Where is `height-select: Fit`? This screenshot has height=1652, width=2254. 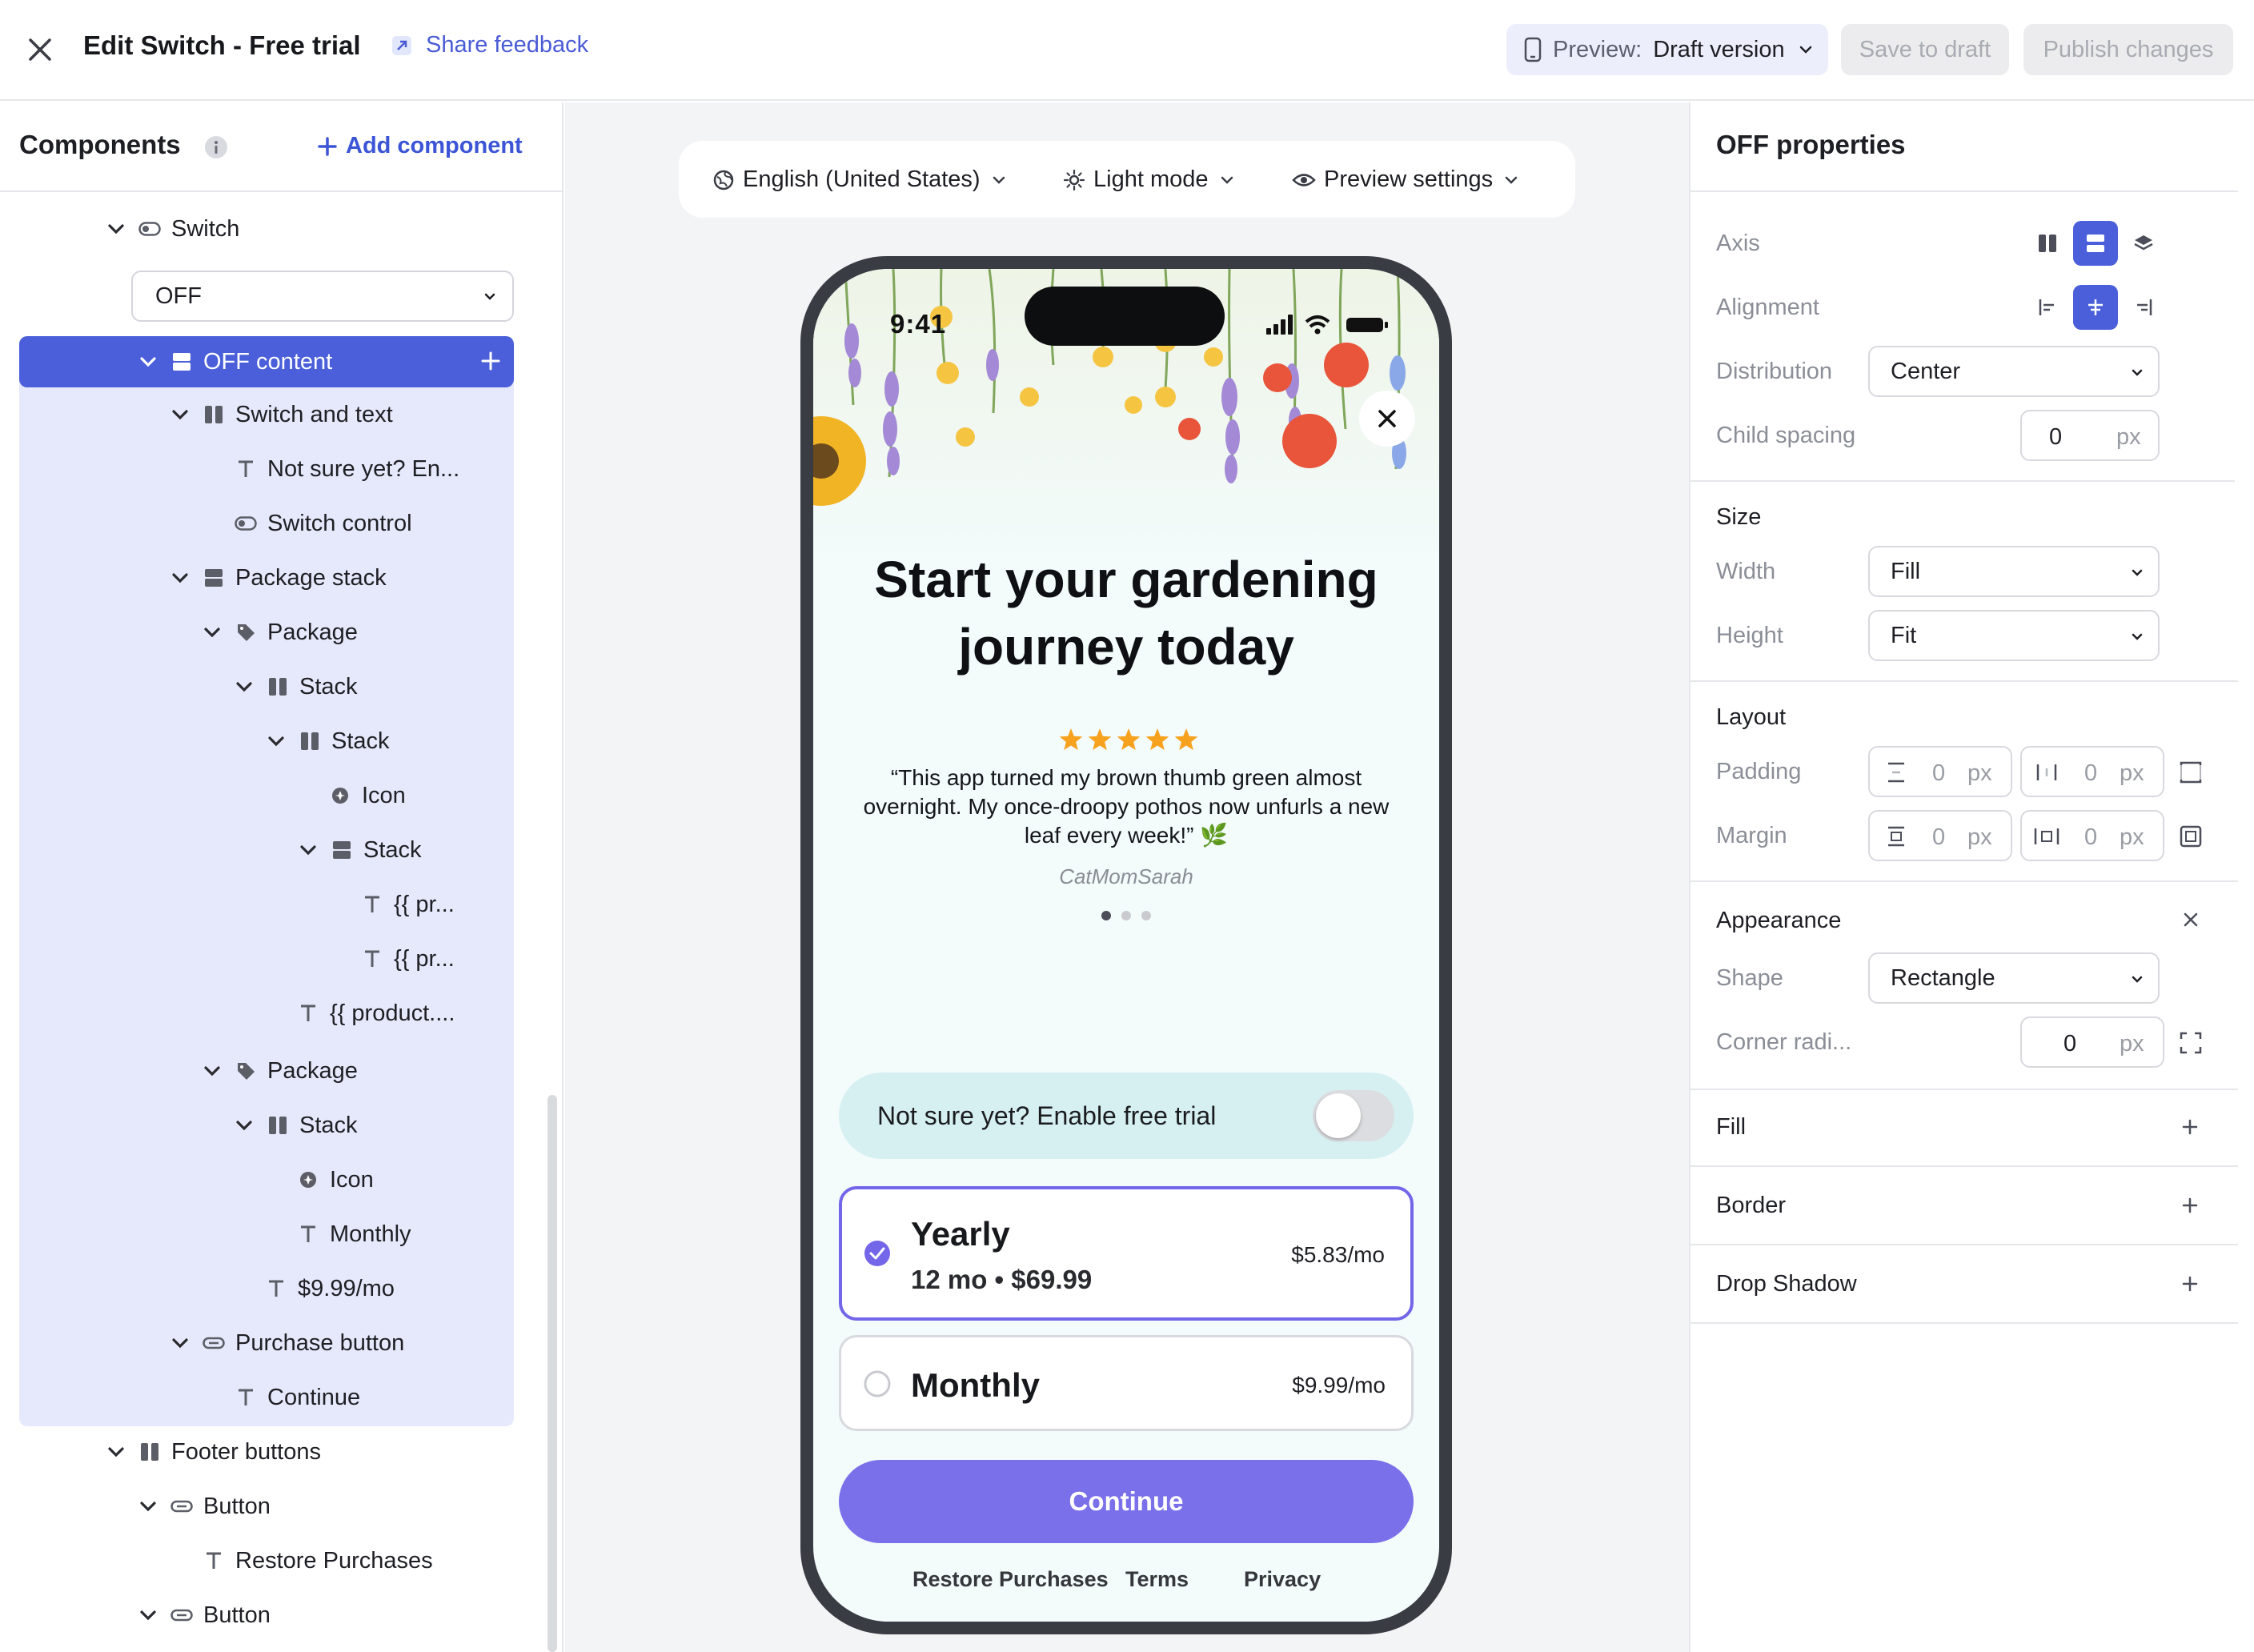
height-select: Fit is located at coordinates (2014, 635).